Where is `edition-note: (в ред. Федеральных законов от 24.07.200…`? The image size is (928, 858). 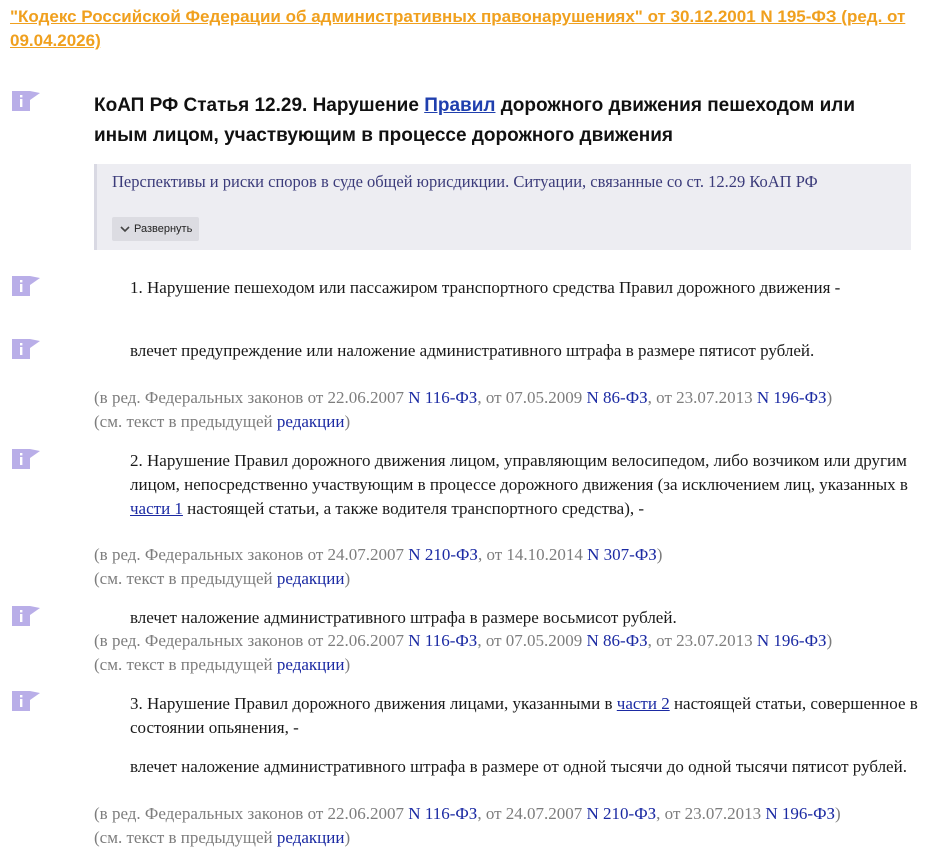 edition-note: (в ред. Федеральных законов от 24.07.200… is located at coordinates (501, 555).